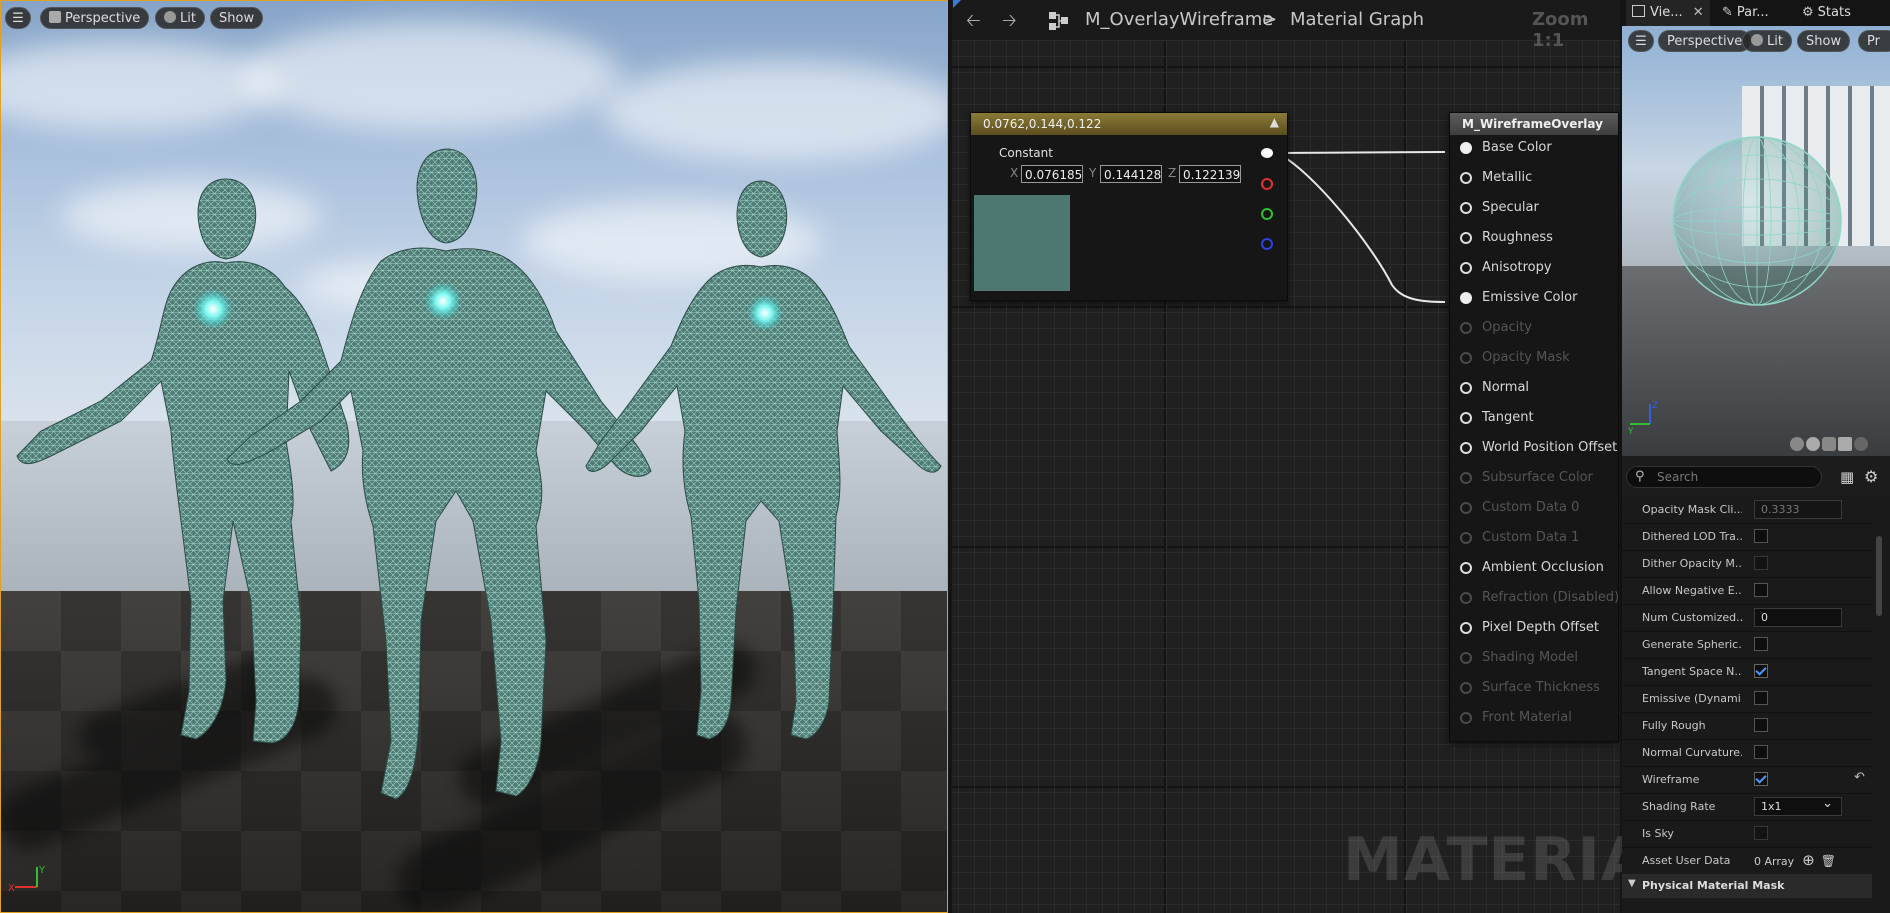 The width and height of the screenshot is (1890, 913). I want to click on perspective-button: Perspective, so click(95, 18).